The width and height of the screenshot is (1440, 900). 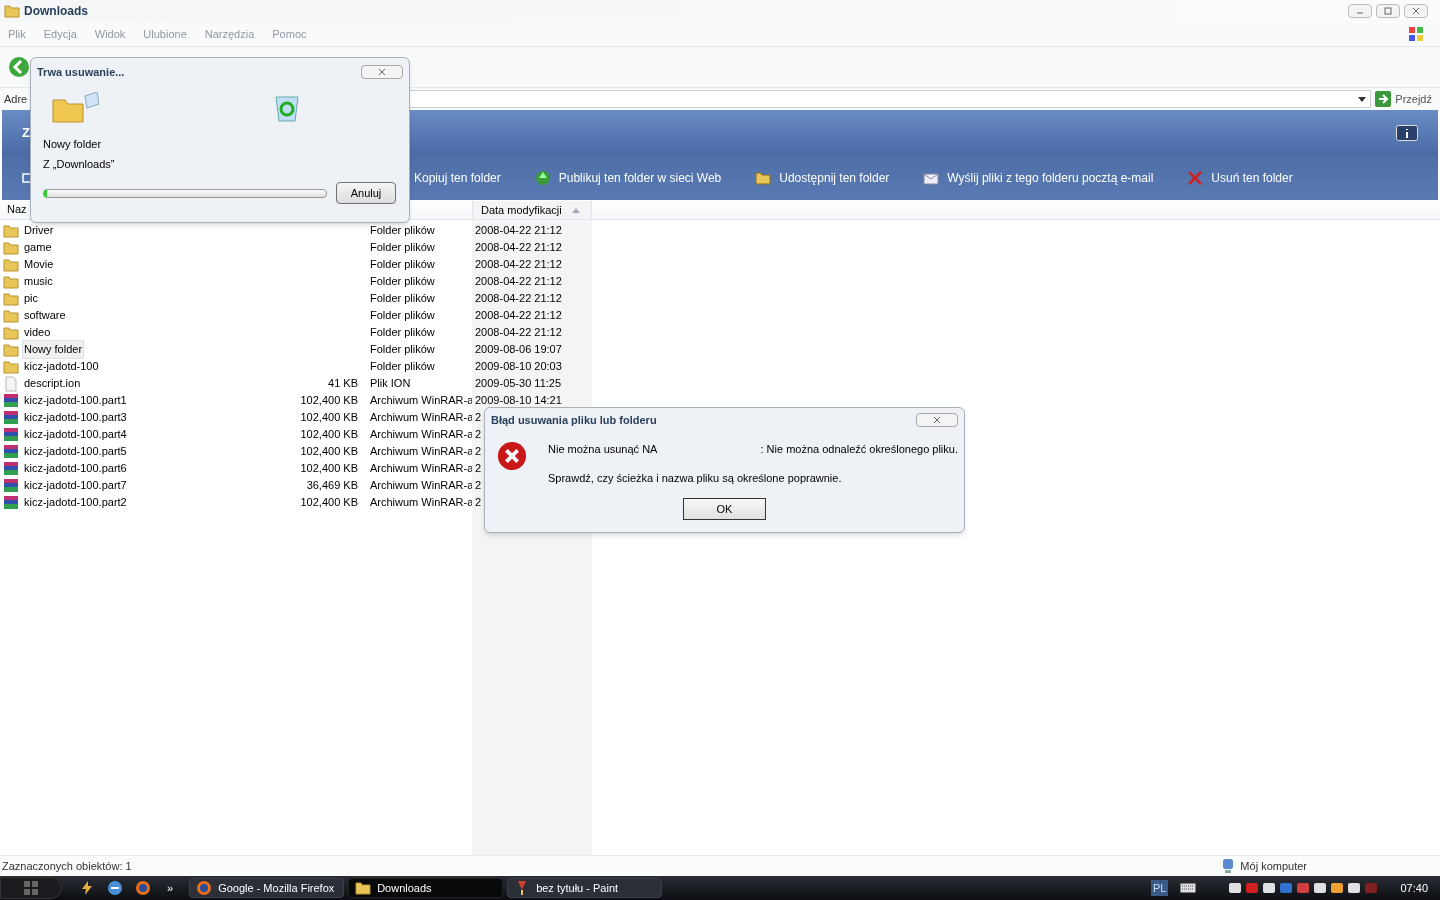 What do you see at coordinates (75, 400) in the screenshot?
I see `file-name: kicz-jadotd-100.part1` at bounding box center [75, 400].